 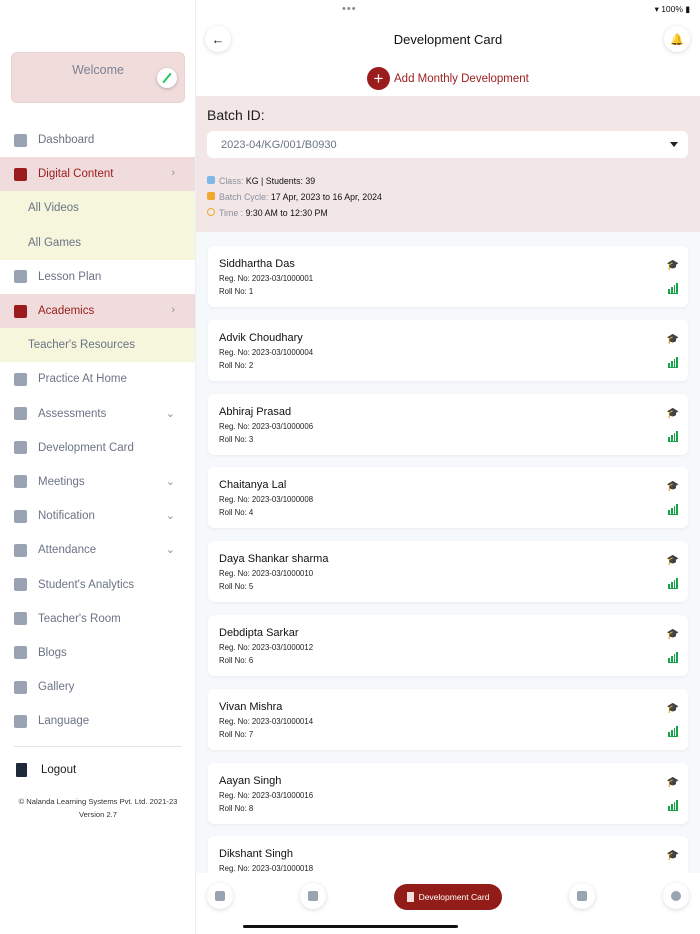 I want to click on bottom-nav-calendar, so click(x=313, y=896).